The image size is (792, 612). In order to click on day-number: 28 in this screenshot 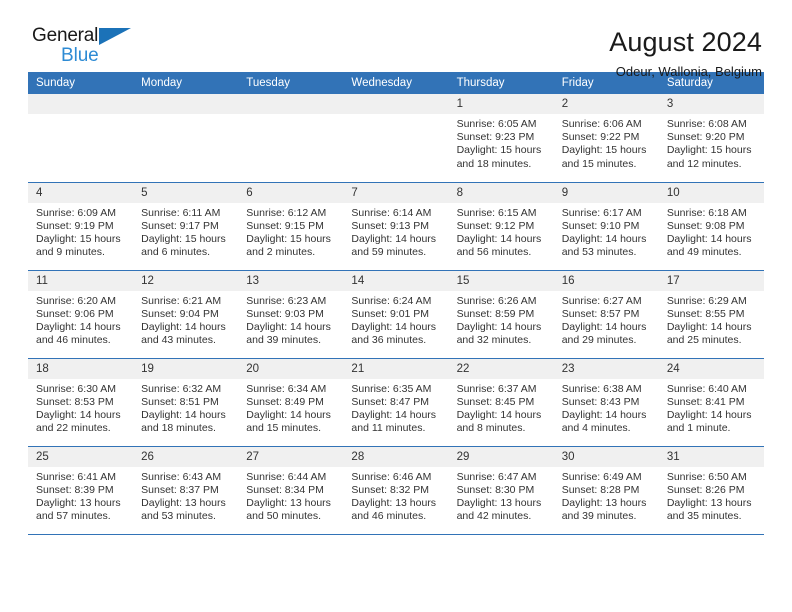, I will do `click(396, 456)`.